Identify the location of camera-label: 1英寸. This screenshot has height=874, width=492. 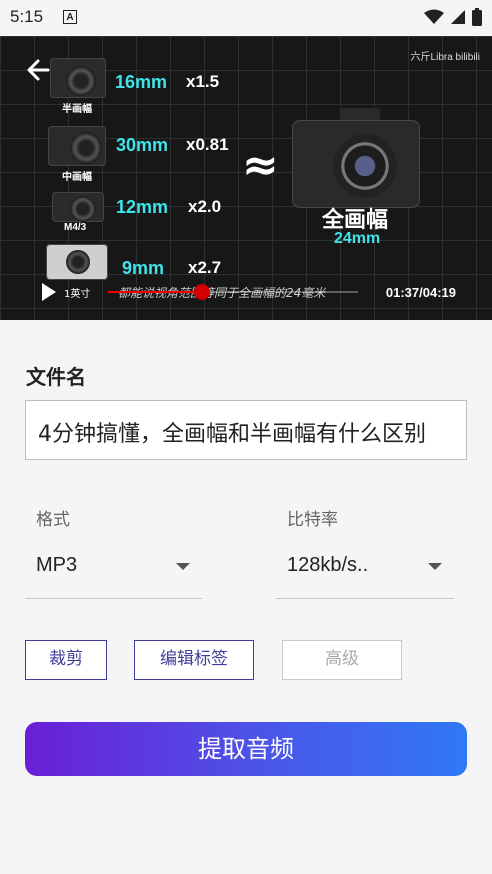
(77, 294).